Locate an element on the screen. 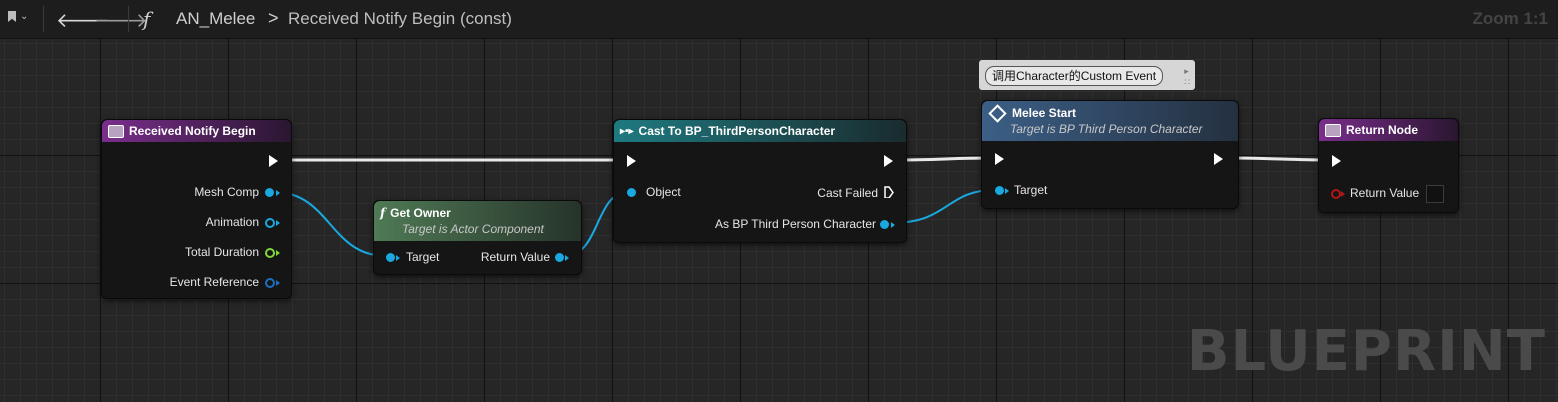 The height and width of the screenshot is (402, 1558). node-subtitle: Target is Actor Component is located at coordinates (473, 229).